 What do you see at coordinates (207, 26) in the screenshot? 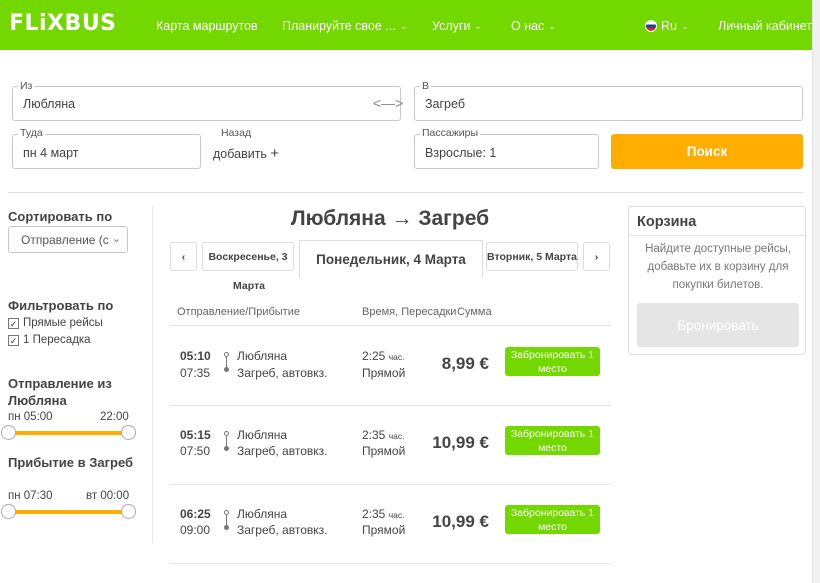
I see `nav-route-map: Карта маршрутов` at bounding box center [207, 26].